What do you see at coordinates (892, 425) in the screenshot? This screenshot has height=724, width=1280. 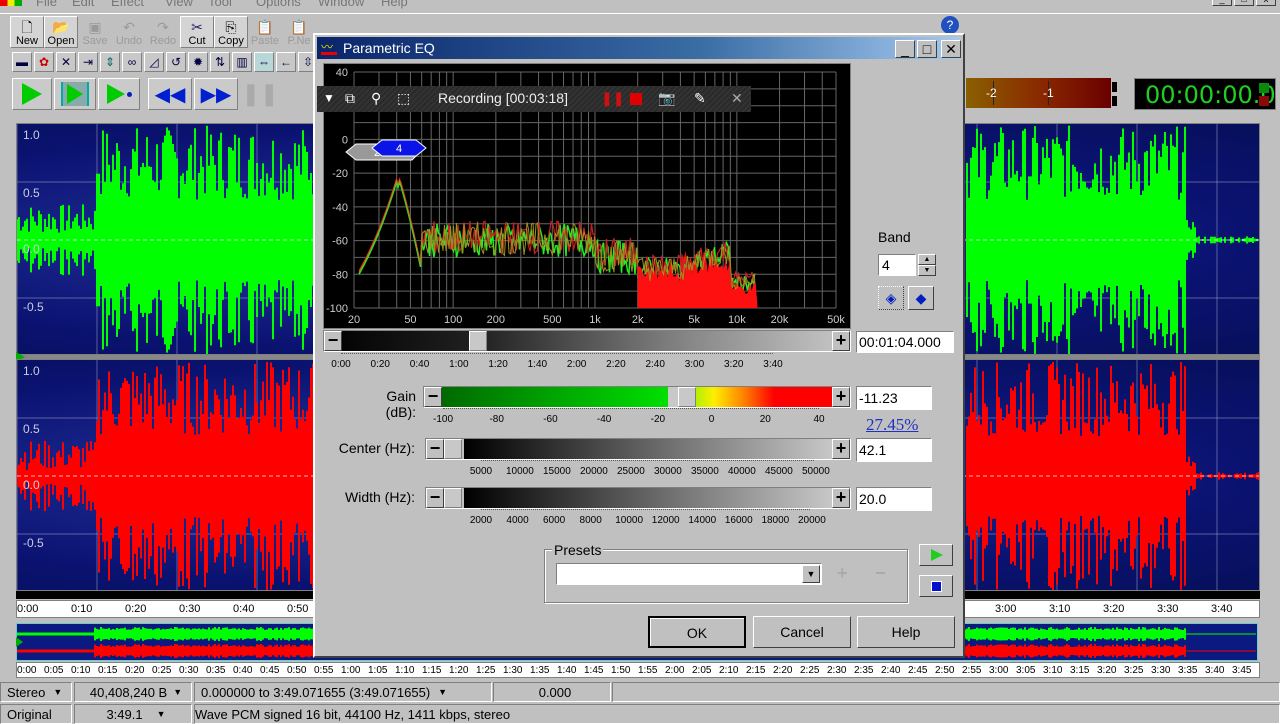 I see `gain-percent-link: 27.45%` at bounding box center [892, 425].